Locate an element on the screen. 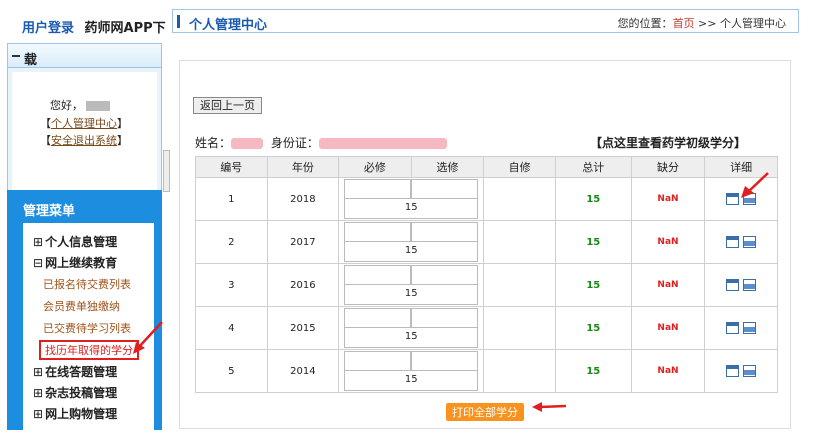 The image size is (826, 433). greeting-text: 您好， is located at coordinates (66, 105).